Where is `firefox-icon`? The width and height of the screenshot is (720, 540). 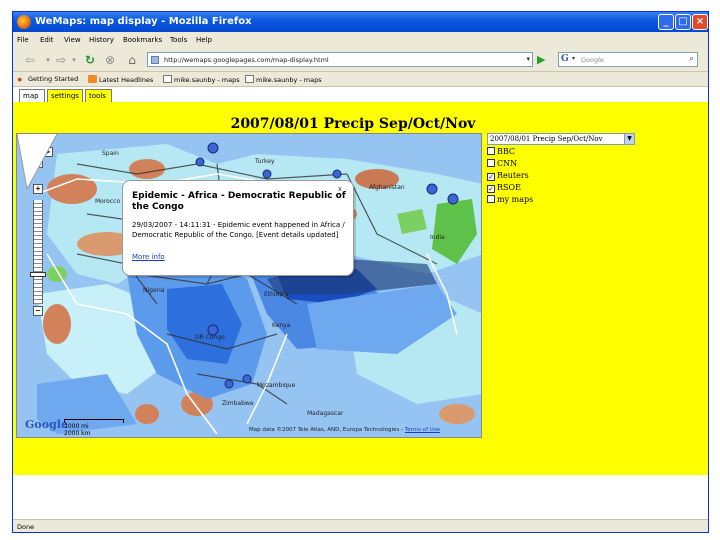
firefox-icon is located at coordinates (24, 22).